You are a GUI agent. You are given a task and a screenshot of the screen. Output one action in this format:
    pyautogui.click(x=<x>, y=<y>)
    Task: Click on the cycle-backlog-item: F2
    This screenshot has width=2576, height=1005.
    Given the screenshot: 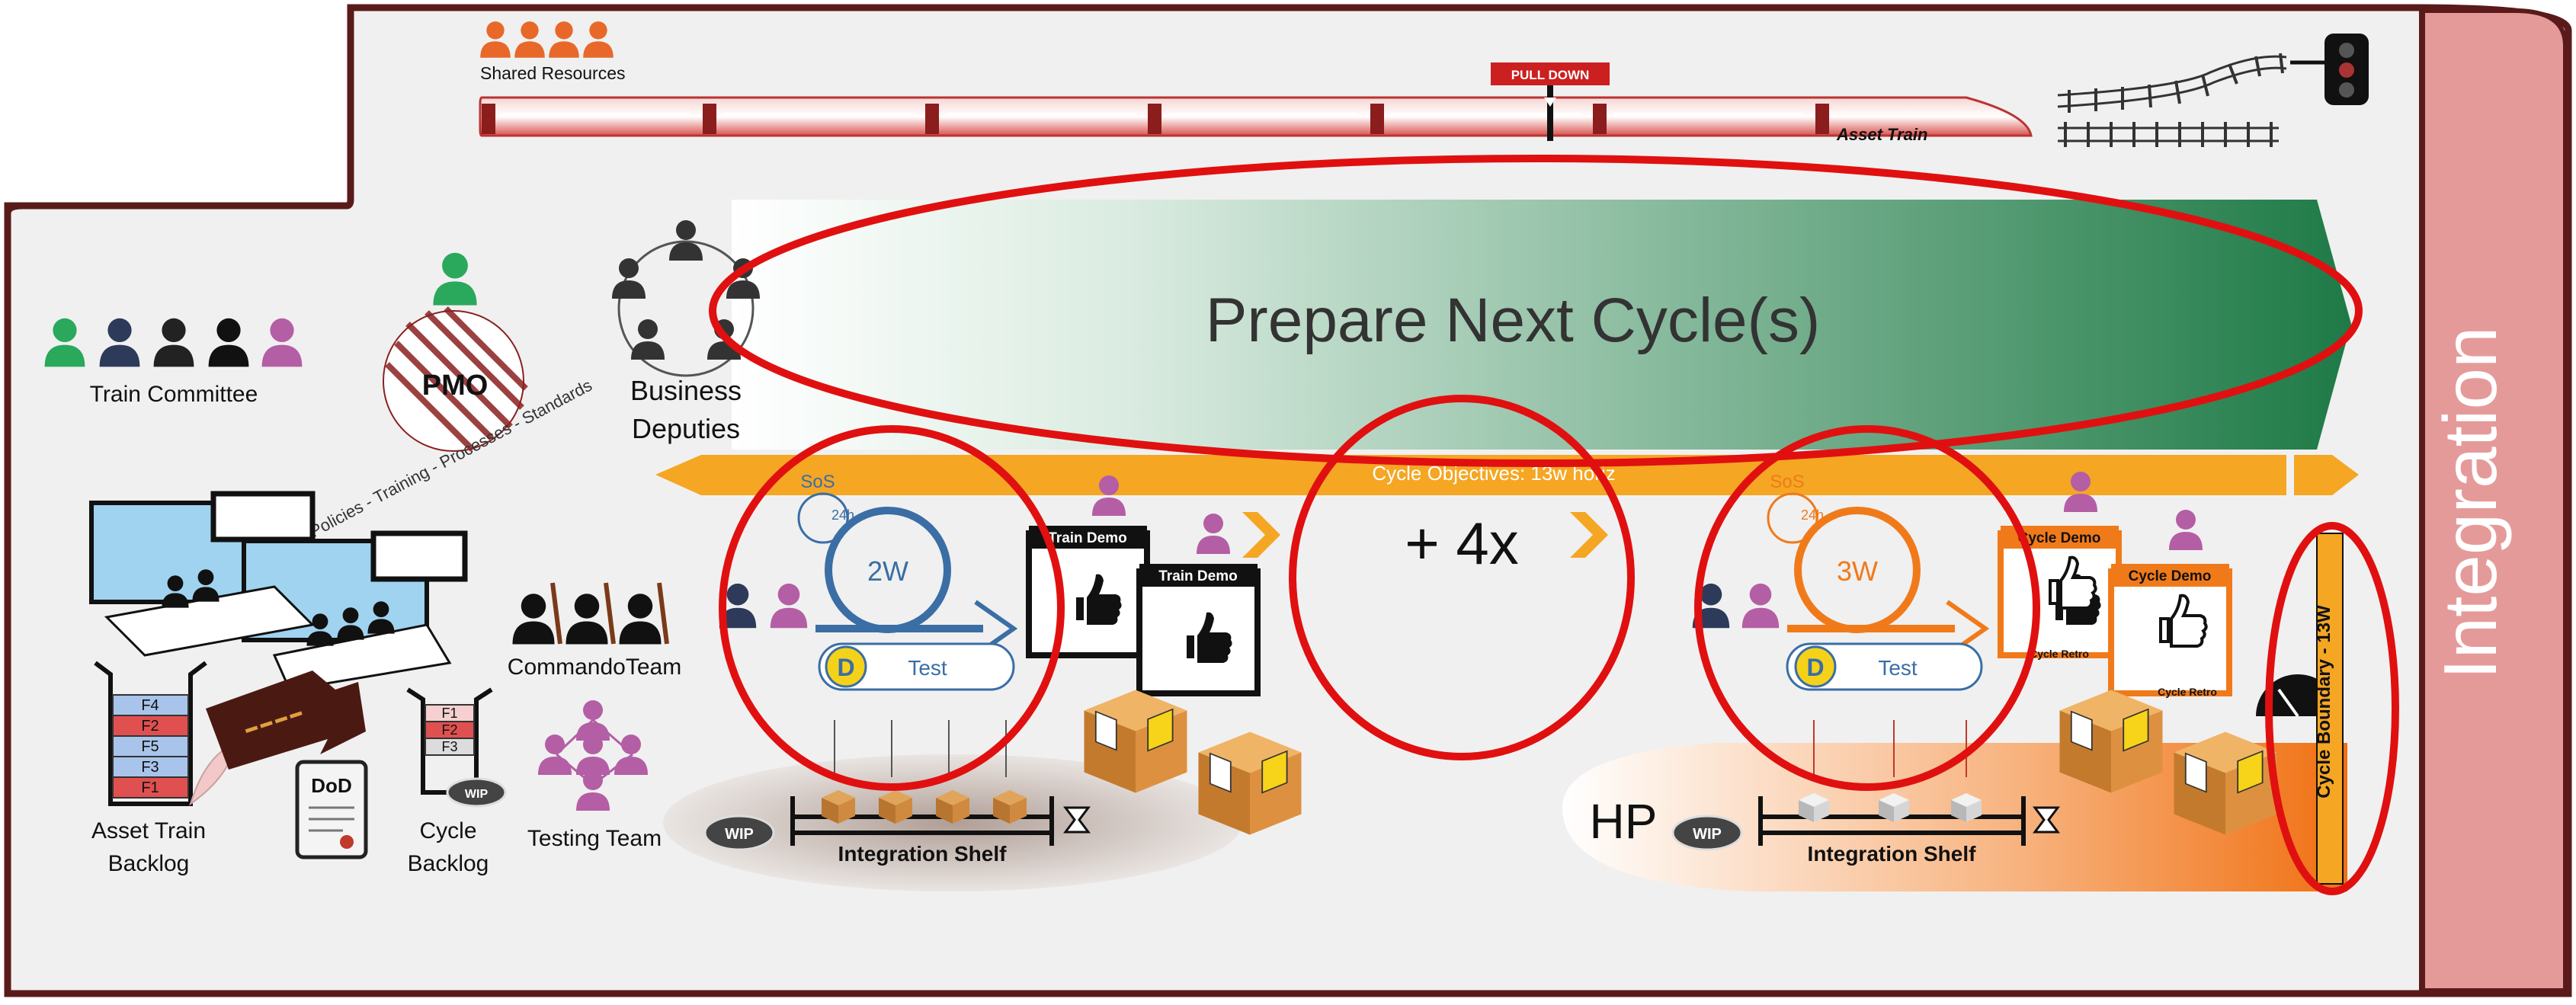 What is the action you would take?
    pyautogui.click(x=449, y=730)
    